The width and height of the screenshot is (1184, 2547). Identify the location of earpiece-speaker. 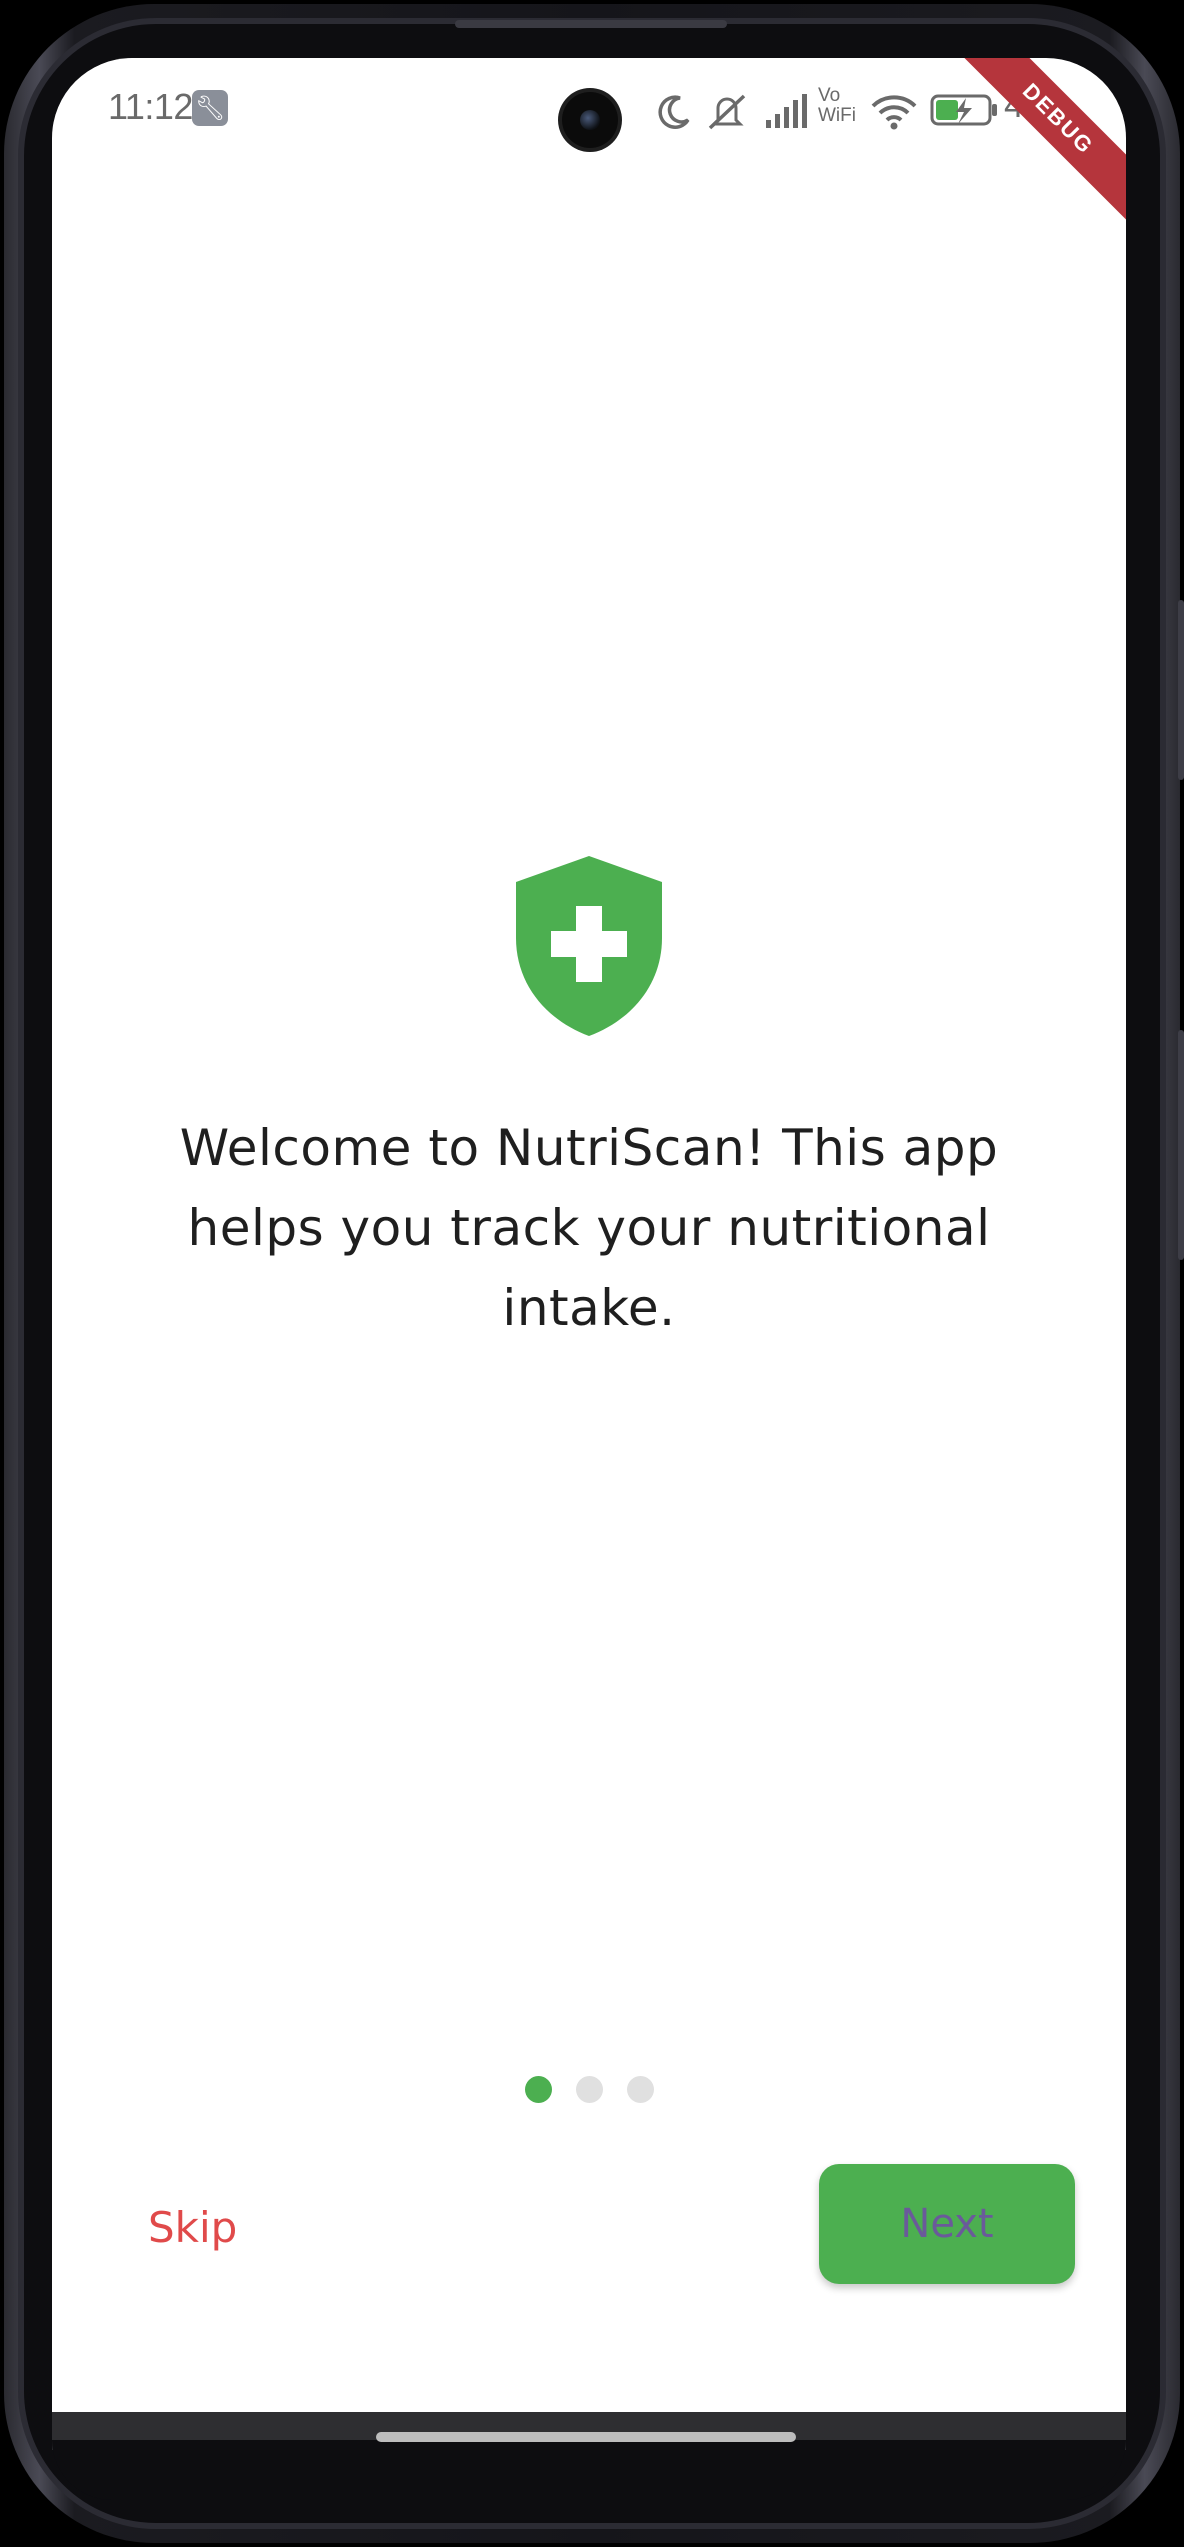
(591, 24).